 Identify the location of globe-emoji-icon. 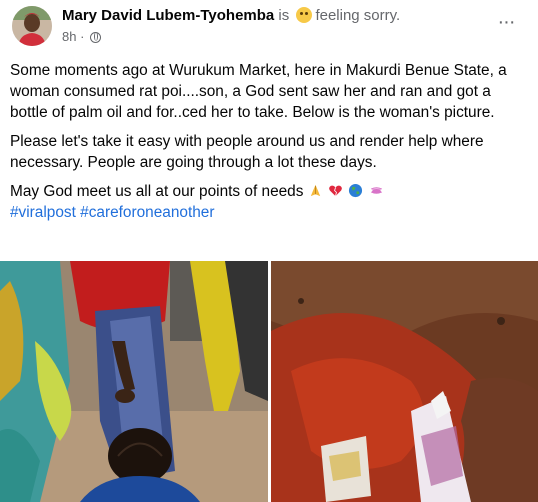
(356, 190).